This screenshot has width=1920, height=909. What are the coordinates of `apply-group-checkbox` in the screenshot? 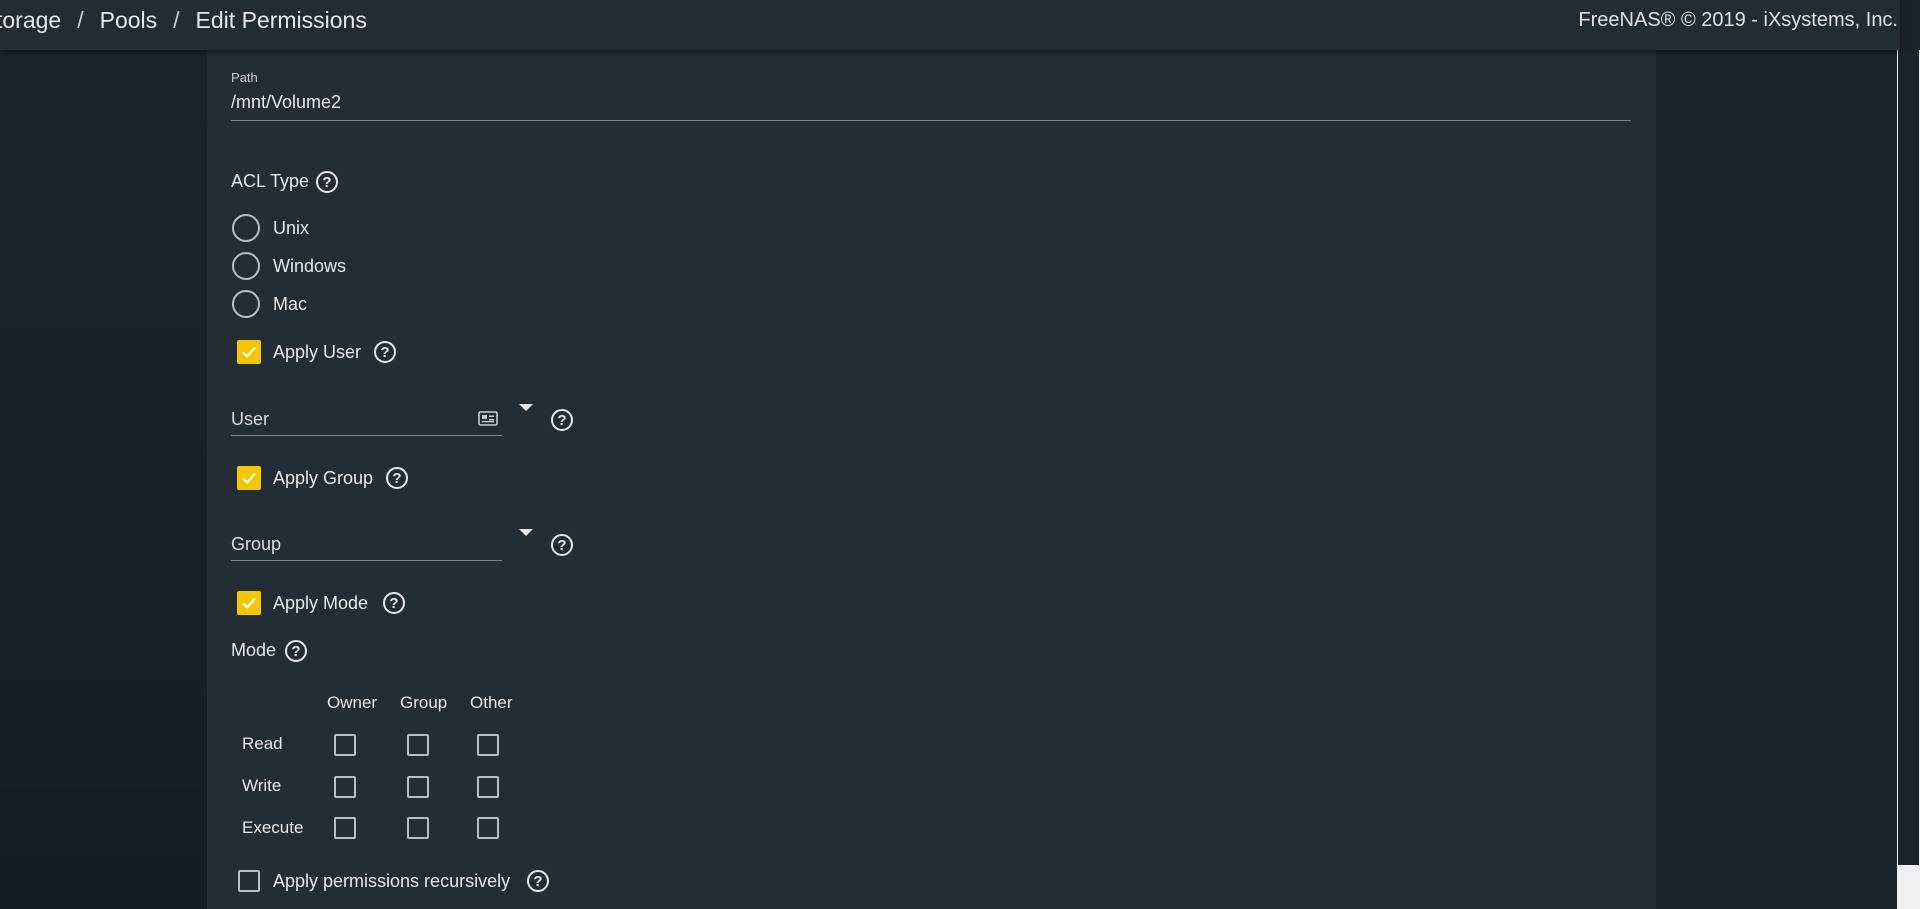 It's located at (249, 478).